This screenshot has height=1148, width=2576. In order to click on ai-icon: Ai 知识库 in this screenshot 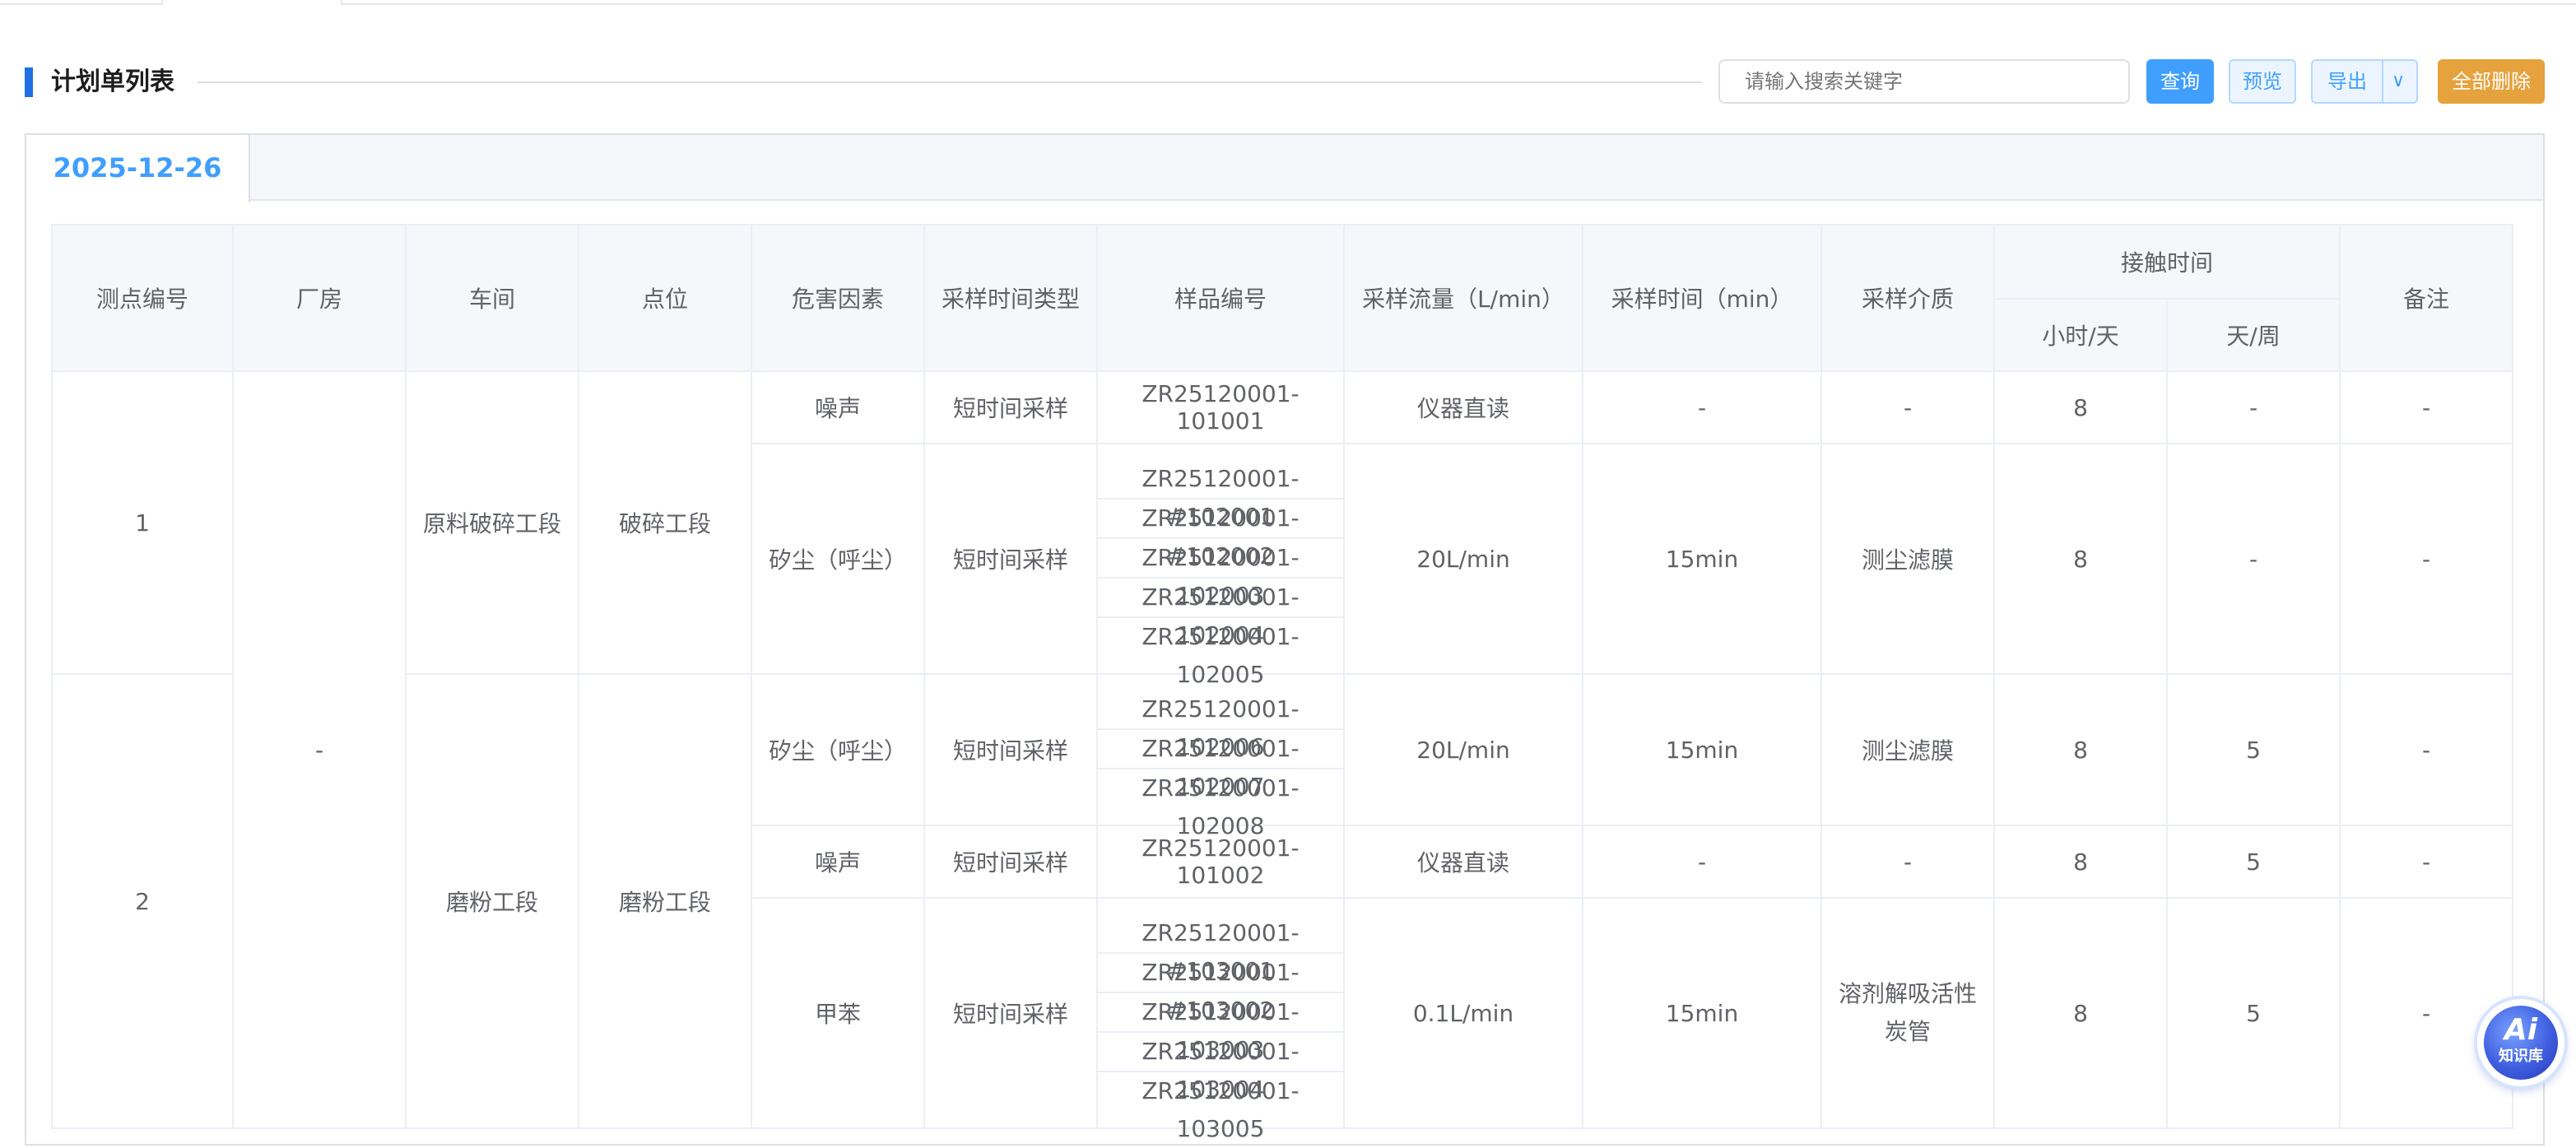, I will do `click(2521, 1043)`.